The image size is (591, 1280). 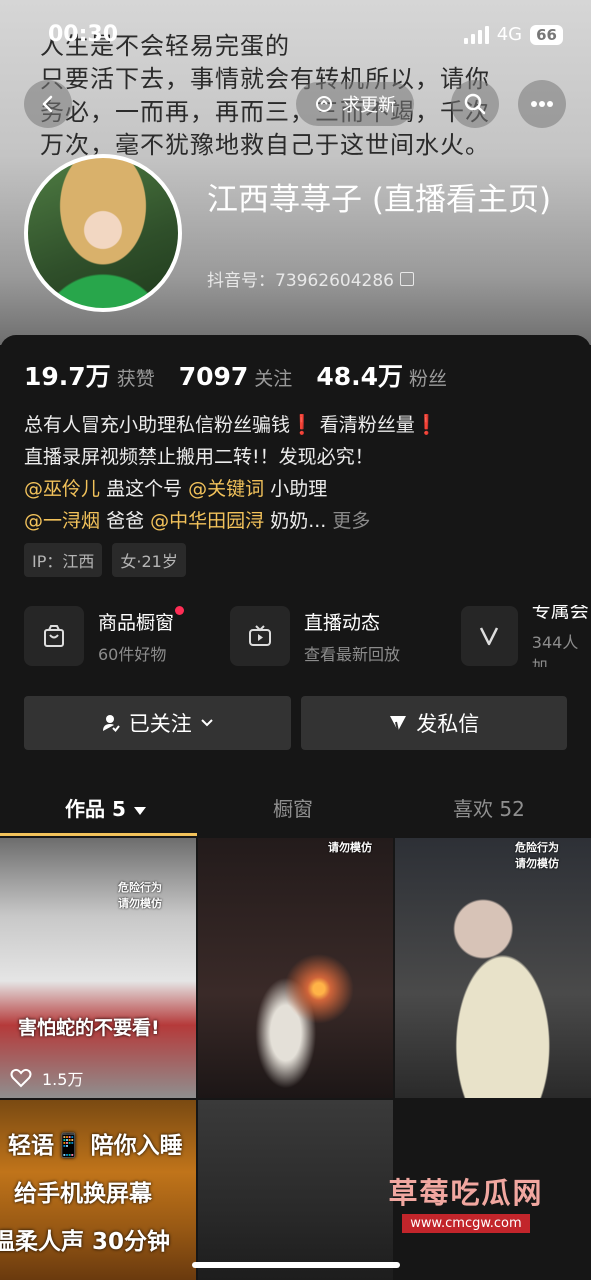 What do you see at coordinates (89, 1028) in the screenshot?
I see `video-caption: 害怕蛇的不要看!` at bounding box center [89, 1028].